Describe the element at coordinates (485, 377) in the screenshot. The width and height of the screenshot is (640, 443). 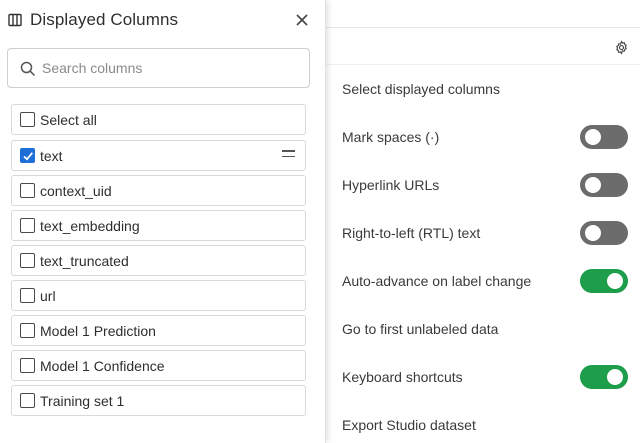
I see `menu-item-keyboard-shortcuts: Keyboard shortcuts` at that location.